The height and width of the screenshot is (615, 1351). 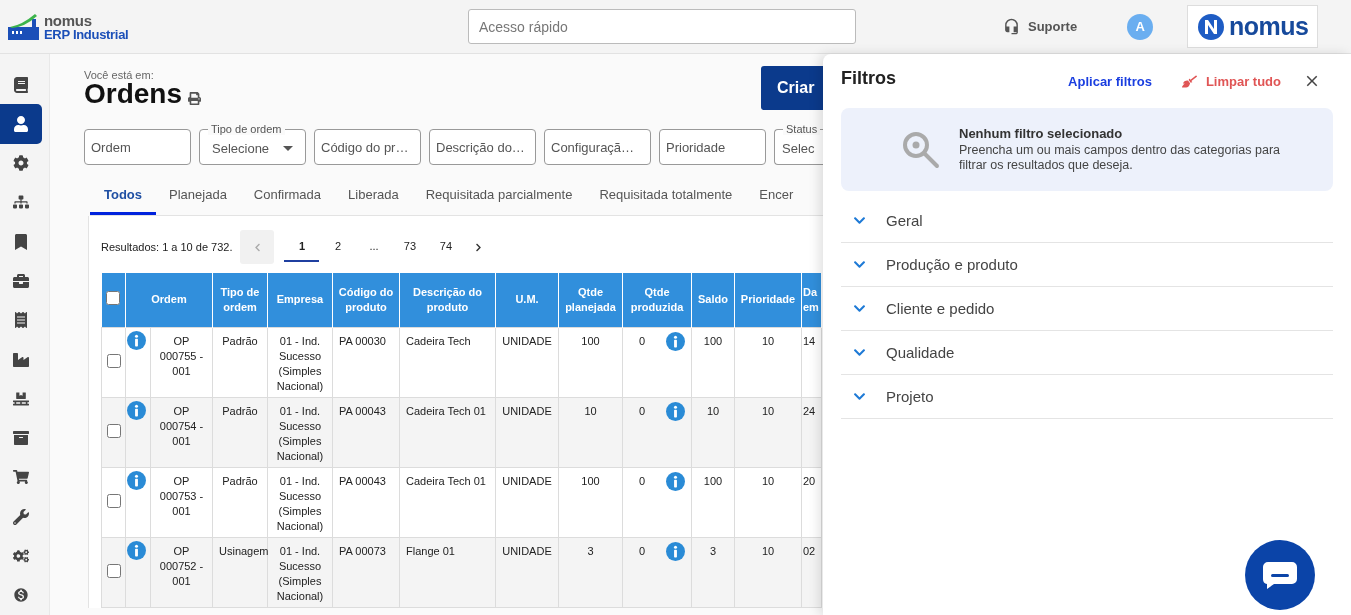 I want to click on column-header: Empresa, so click(x=300, y=300).